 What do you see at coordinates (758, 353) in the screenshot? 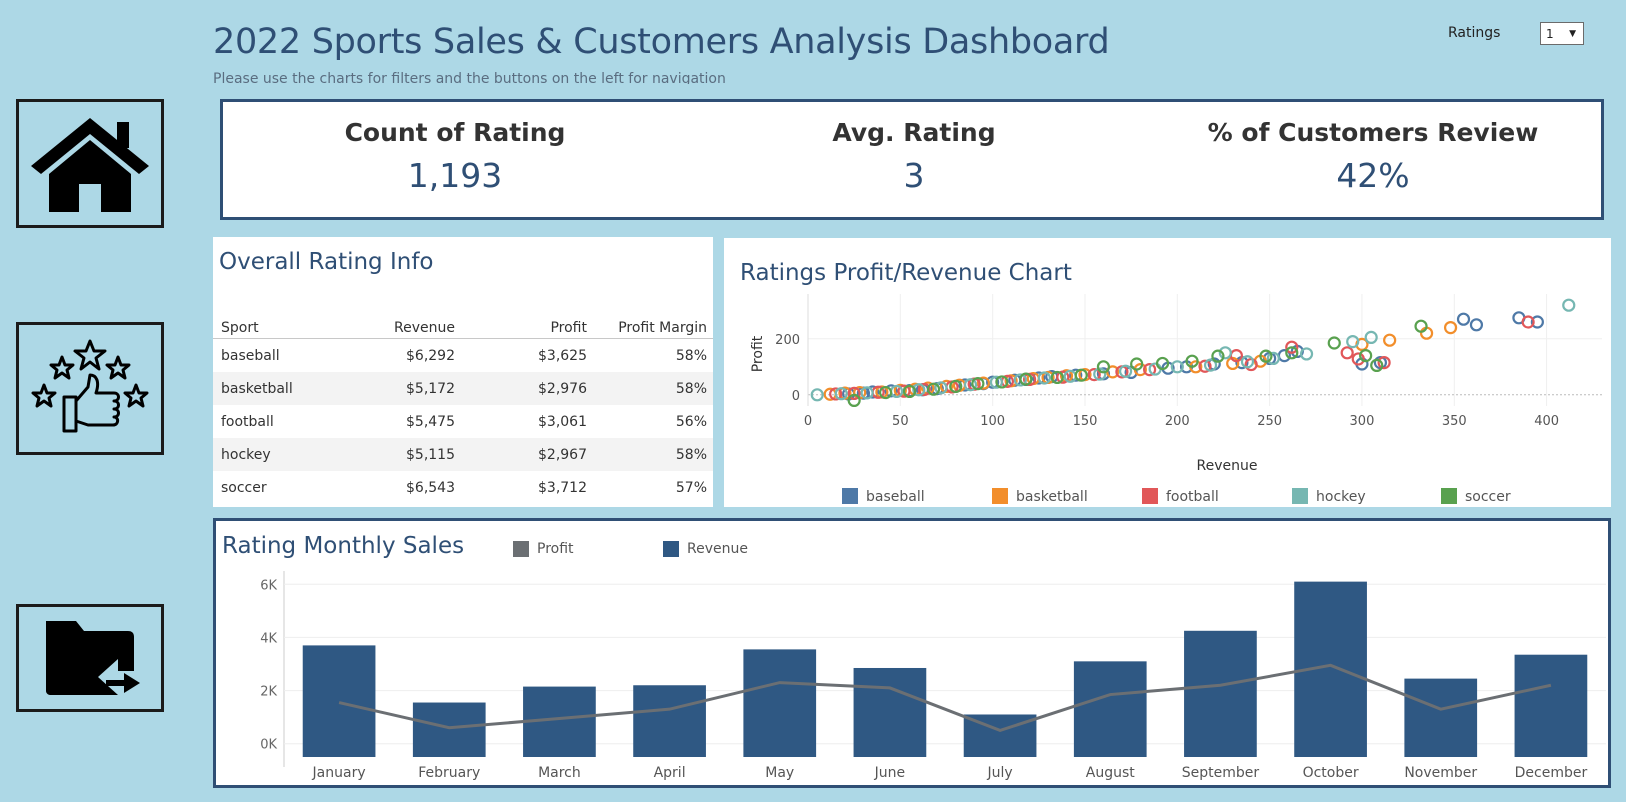
I see `y-axis-label: Profit` at bounding box center [758, 353].